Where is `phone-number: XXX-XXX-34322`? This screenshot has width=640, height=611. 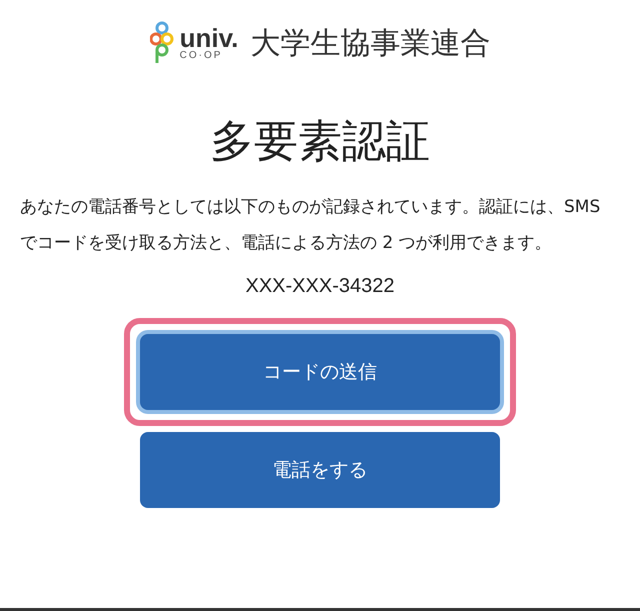
phone-number: XXX-XXX-34322 is located at coordinates (320, 286).